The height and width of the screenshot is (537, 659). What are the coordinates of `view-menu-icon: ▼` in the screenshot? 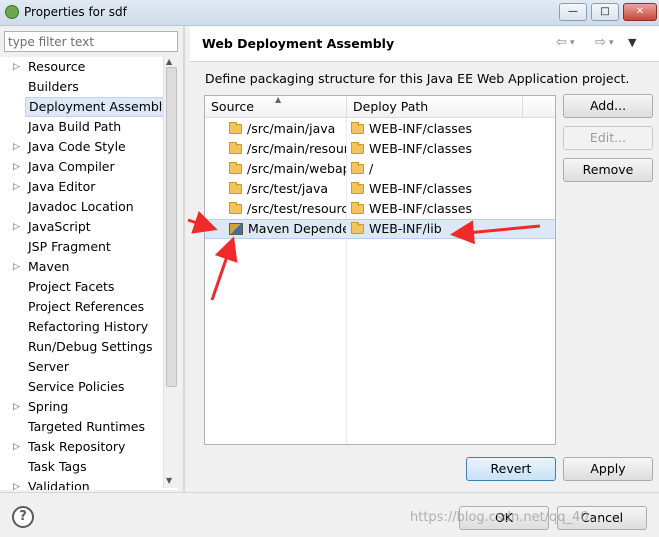 It's located at (632, 42).